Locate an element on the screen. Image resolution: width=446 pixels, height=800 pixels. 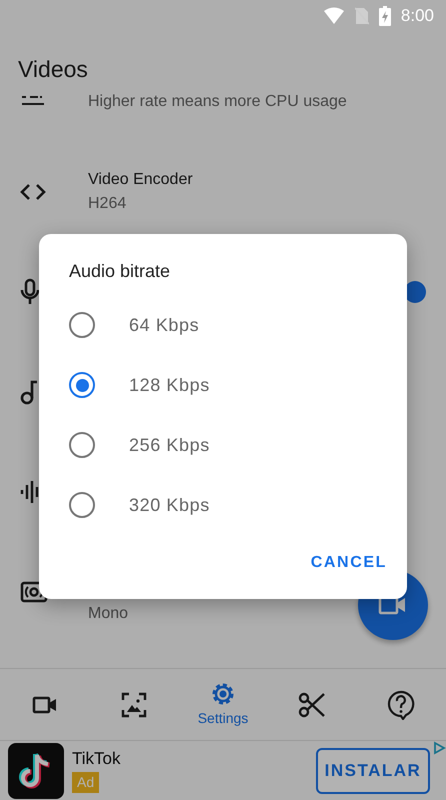
cancel-button: CANCEL is located at coordinates (348, 563).